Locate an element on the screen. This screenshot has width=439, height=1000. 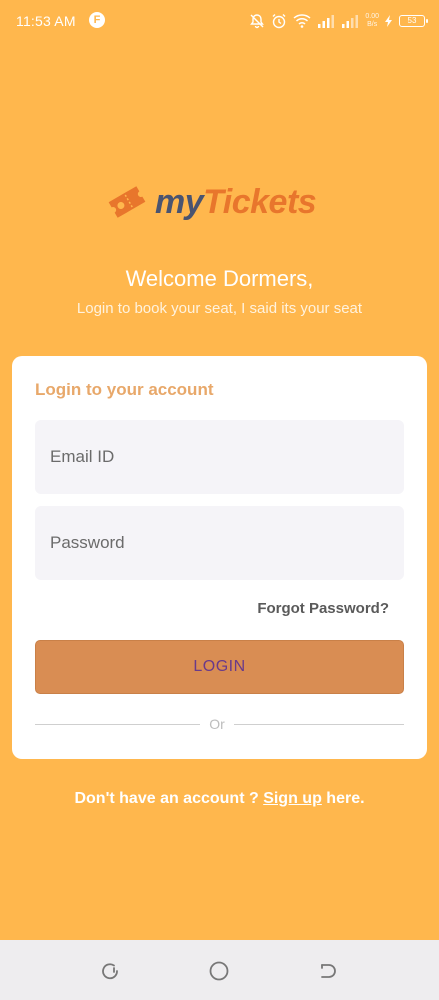
navigation-bar is located at coordinates (219, 970).